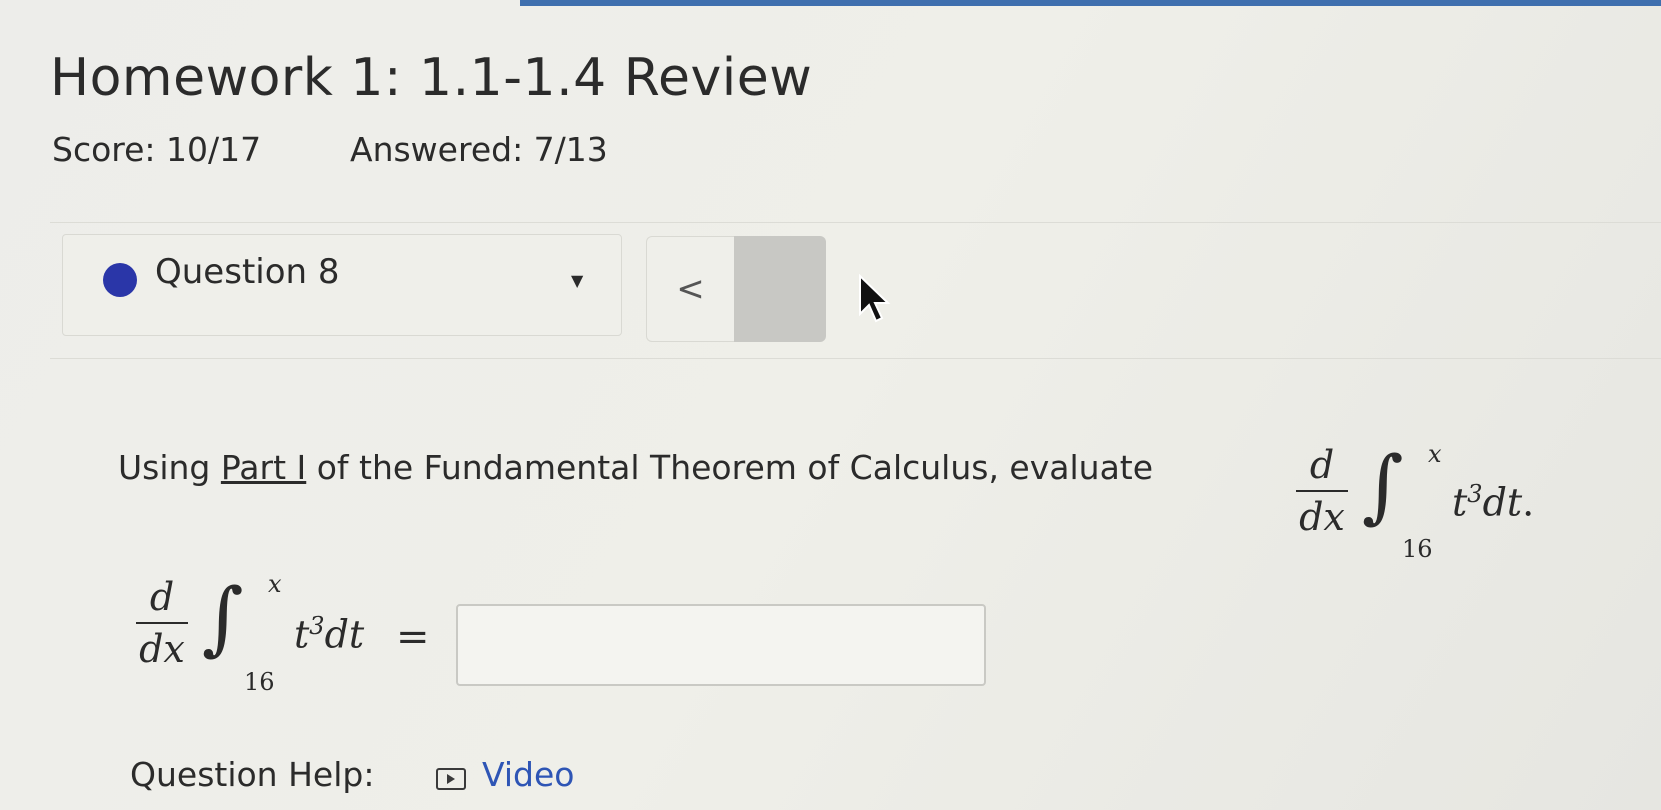 This screenshot has width=1661, height=810. I want to click on part-one-link: Part I, so click(263, 467).